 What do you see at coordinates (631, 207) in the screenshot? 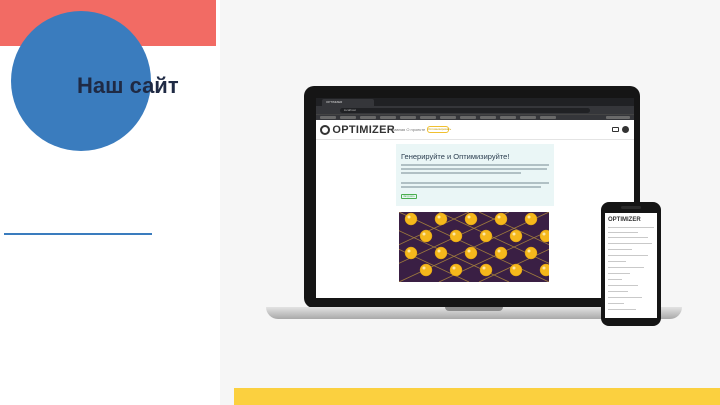
I see `phone-notch` at bounding box center [631, 207].